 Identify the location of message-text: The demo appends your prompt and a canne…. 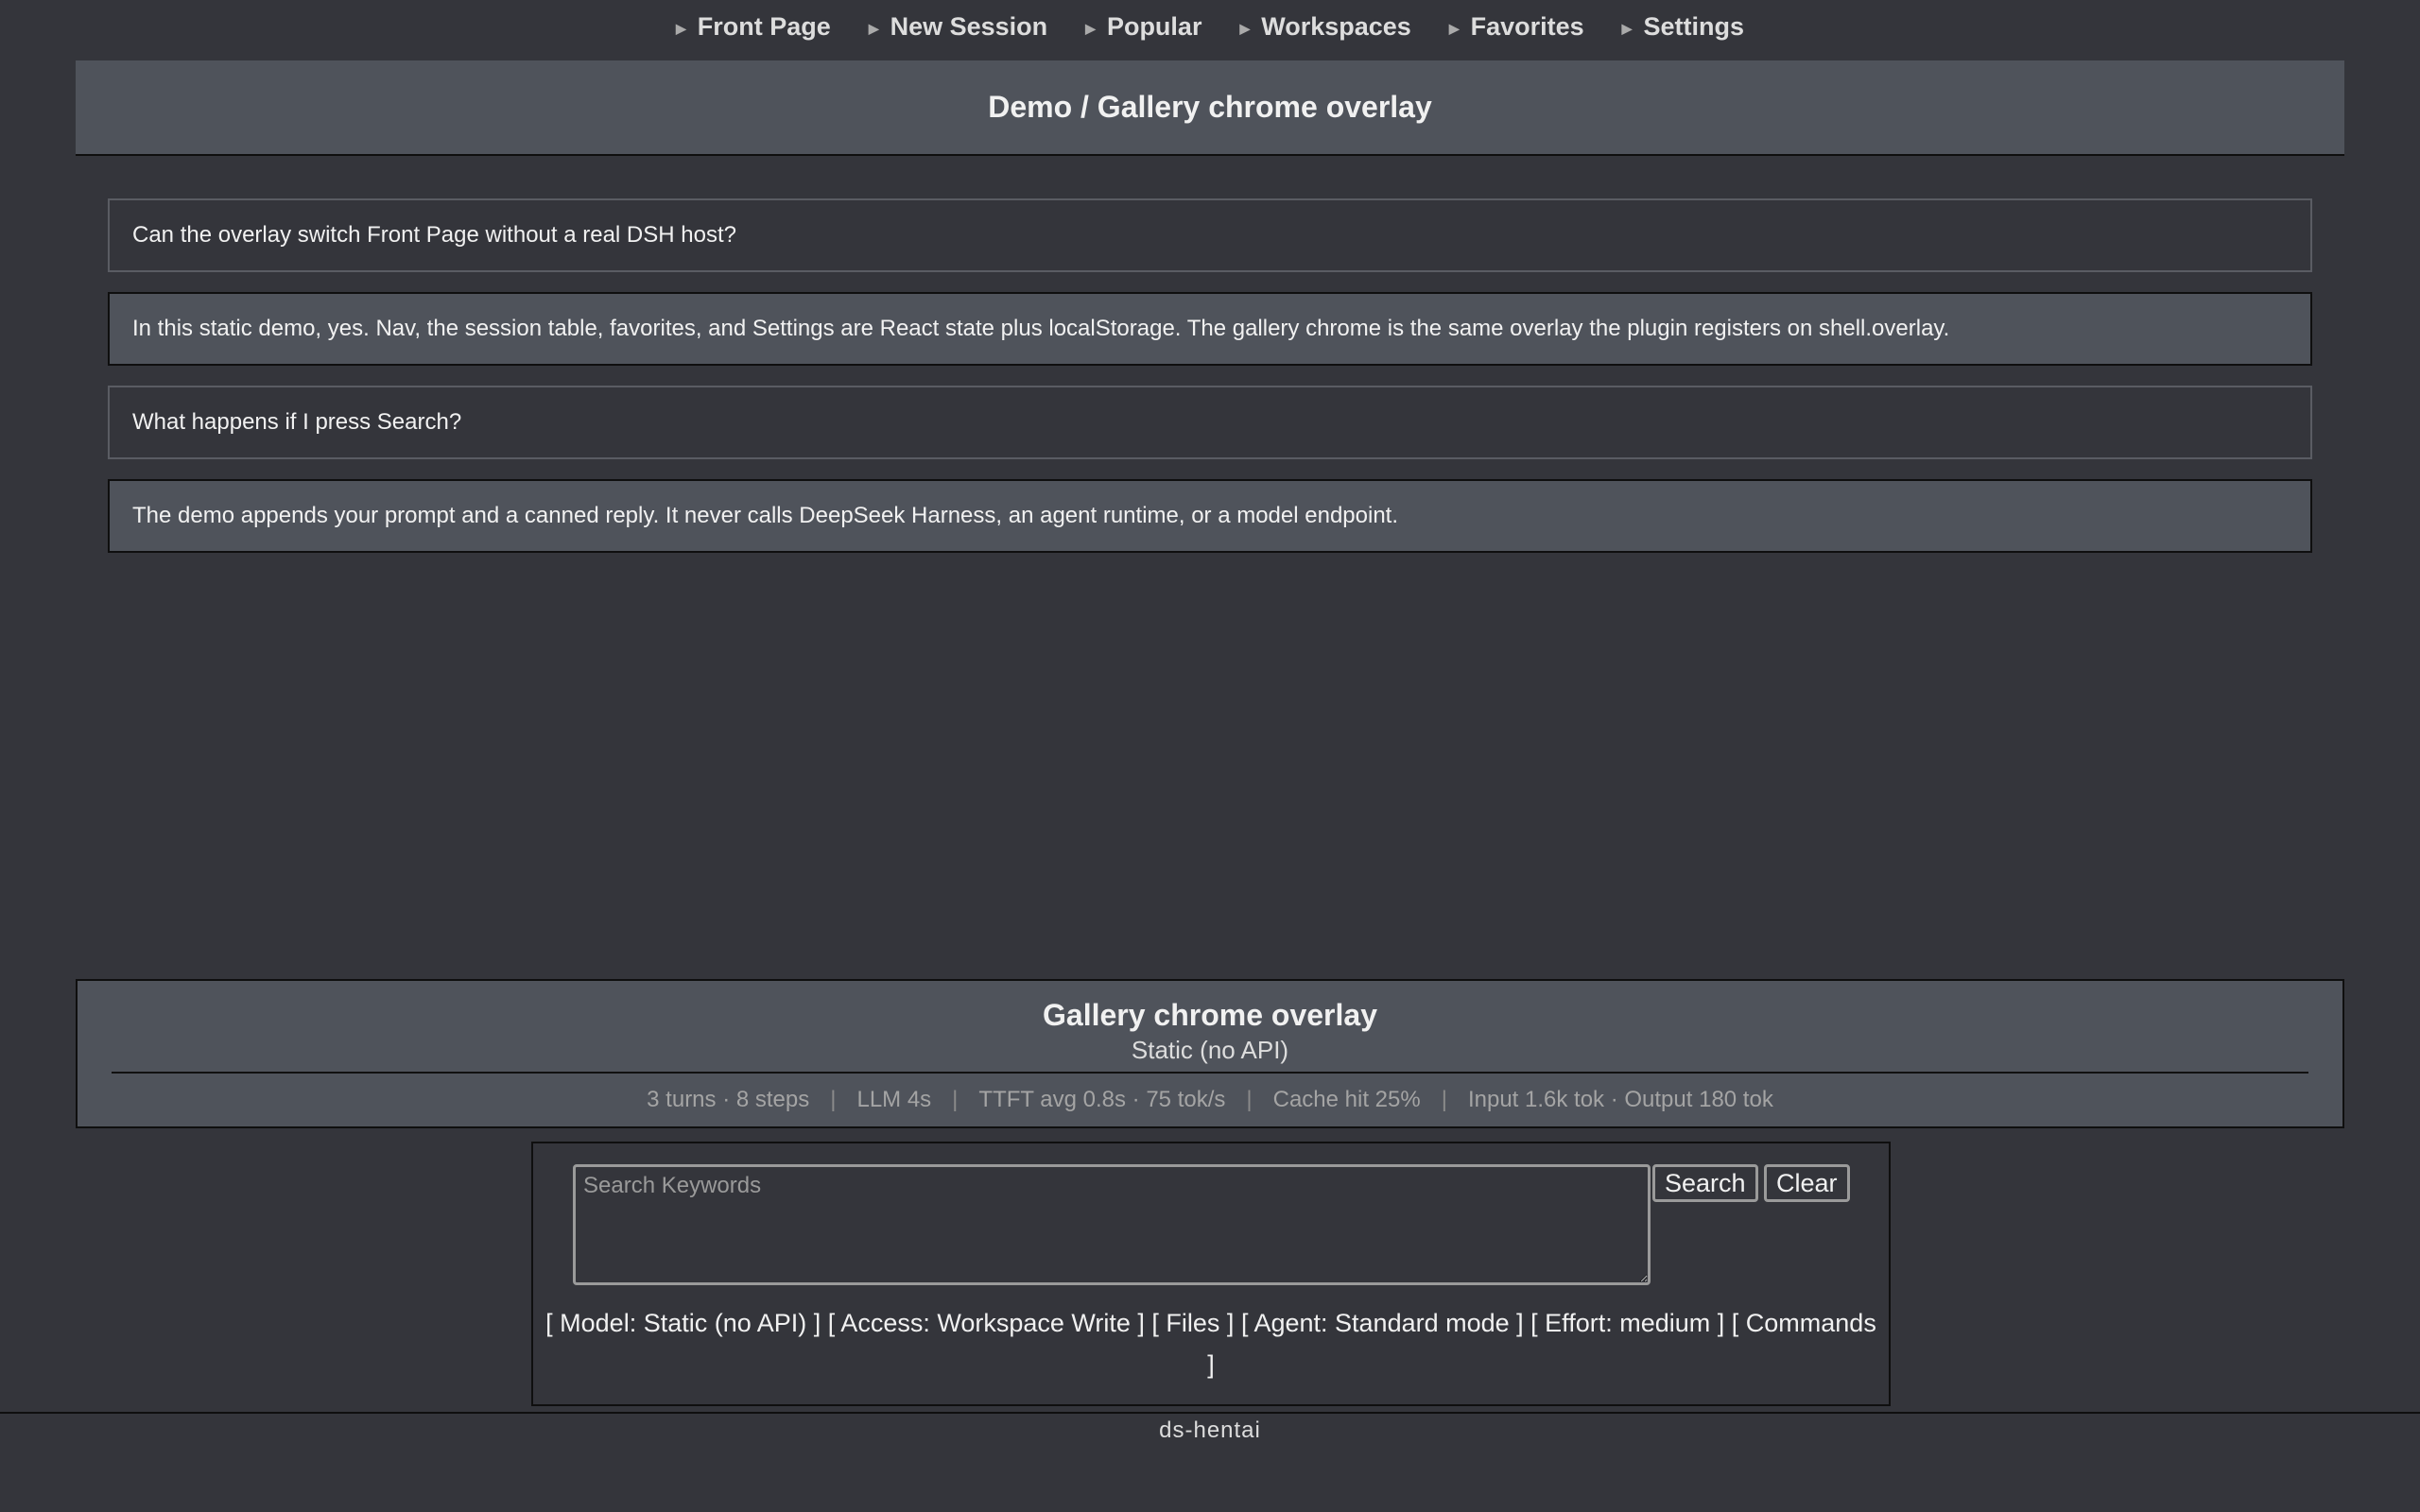
(765, 515).